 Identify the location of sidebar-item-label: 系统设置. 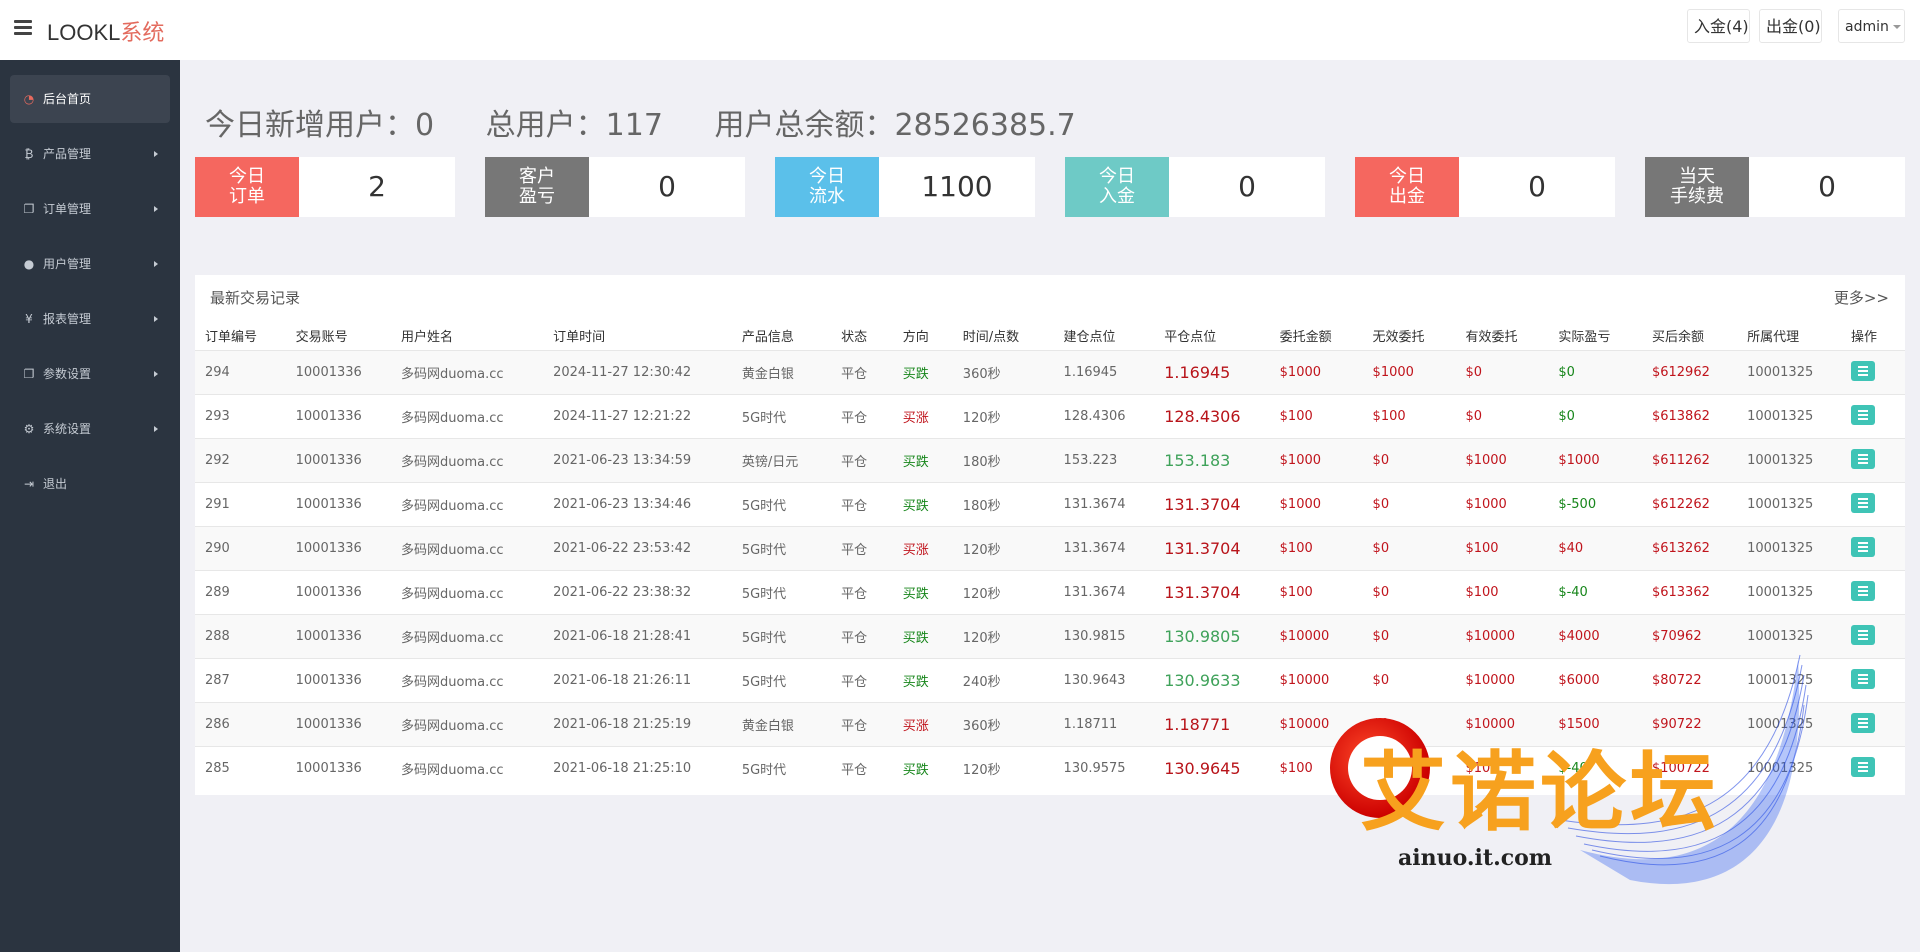
(67, 429).